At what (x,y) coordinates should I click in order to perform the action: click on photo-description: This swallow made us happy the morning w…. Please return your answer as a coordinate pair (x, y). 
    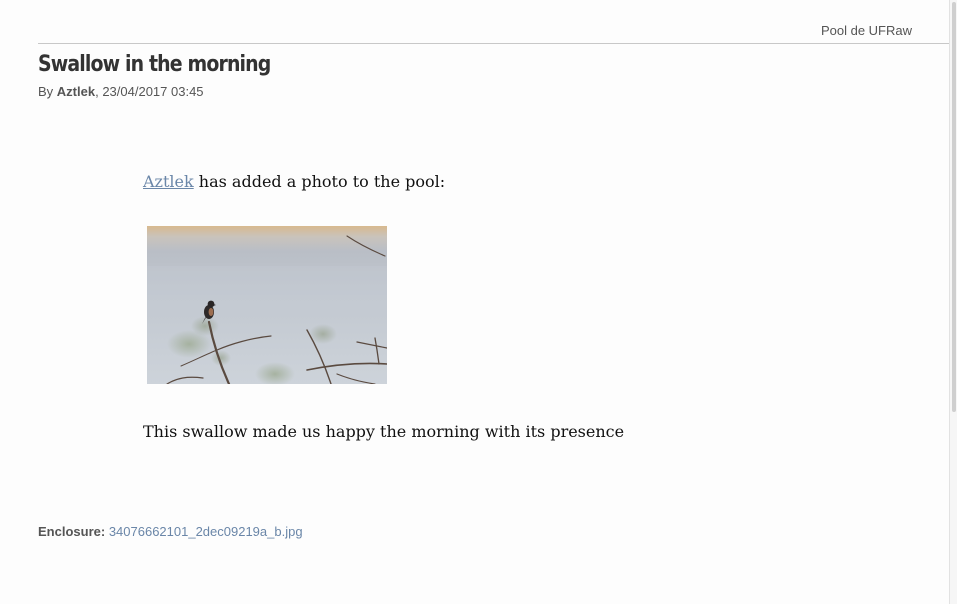
    Looking at the image, I should click on (384, 431).